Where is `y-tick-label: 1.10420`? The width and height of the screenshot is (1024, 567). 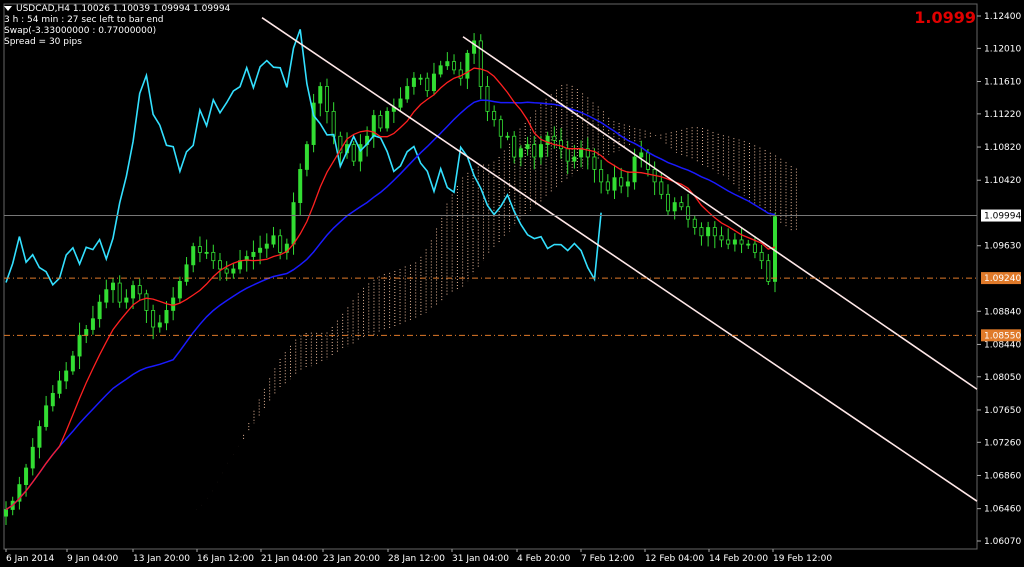 y-tick-label: 1.10420 is located at coordinates (1002, 181).